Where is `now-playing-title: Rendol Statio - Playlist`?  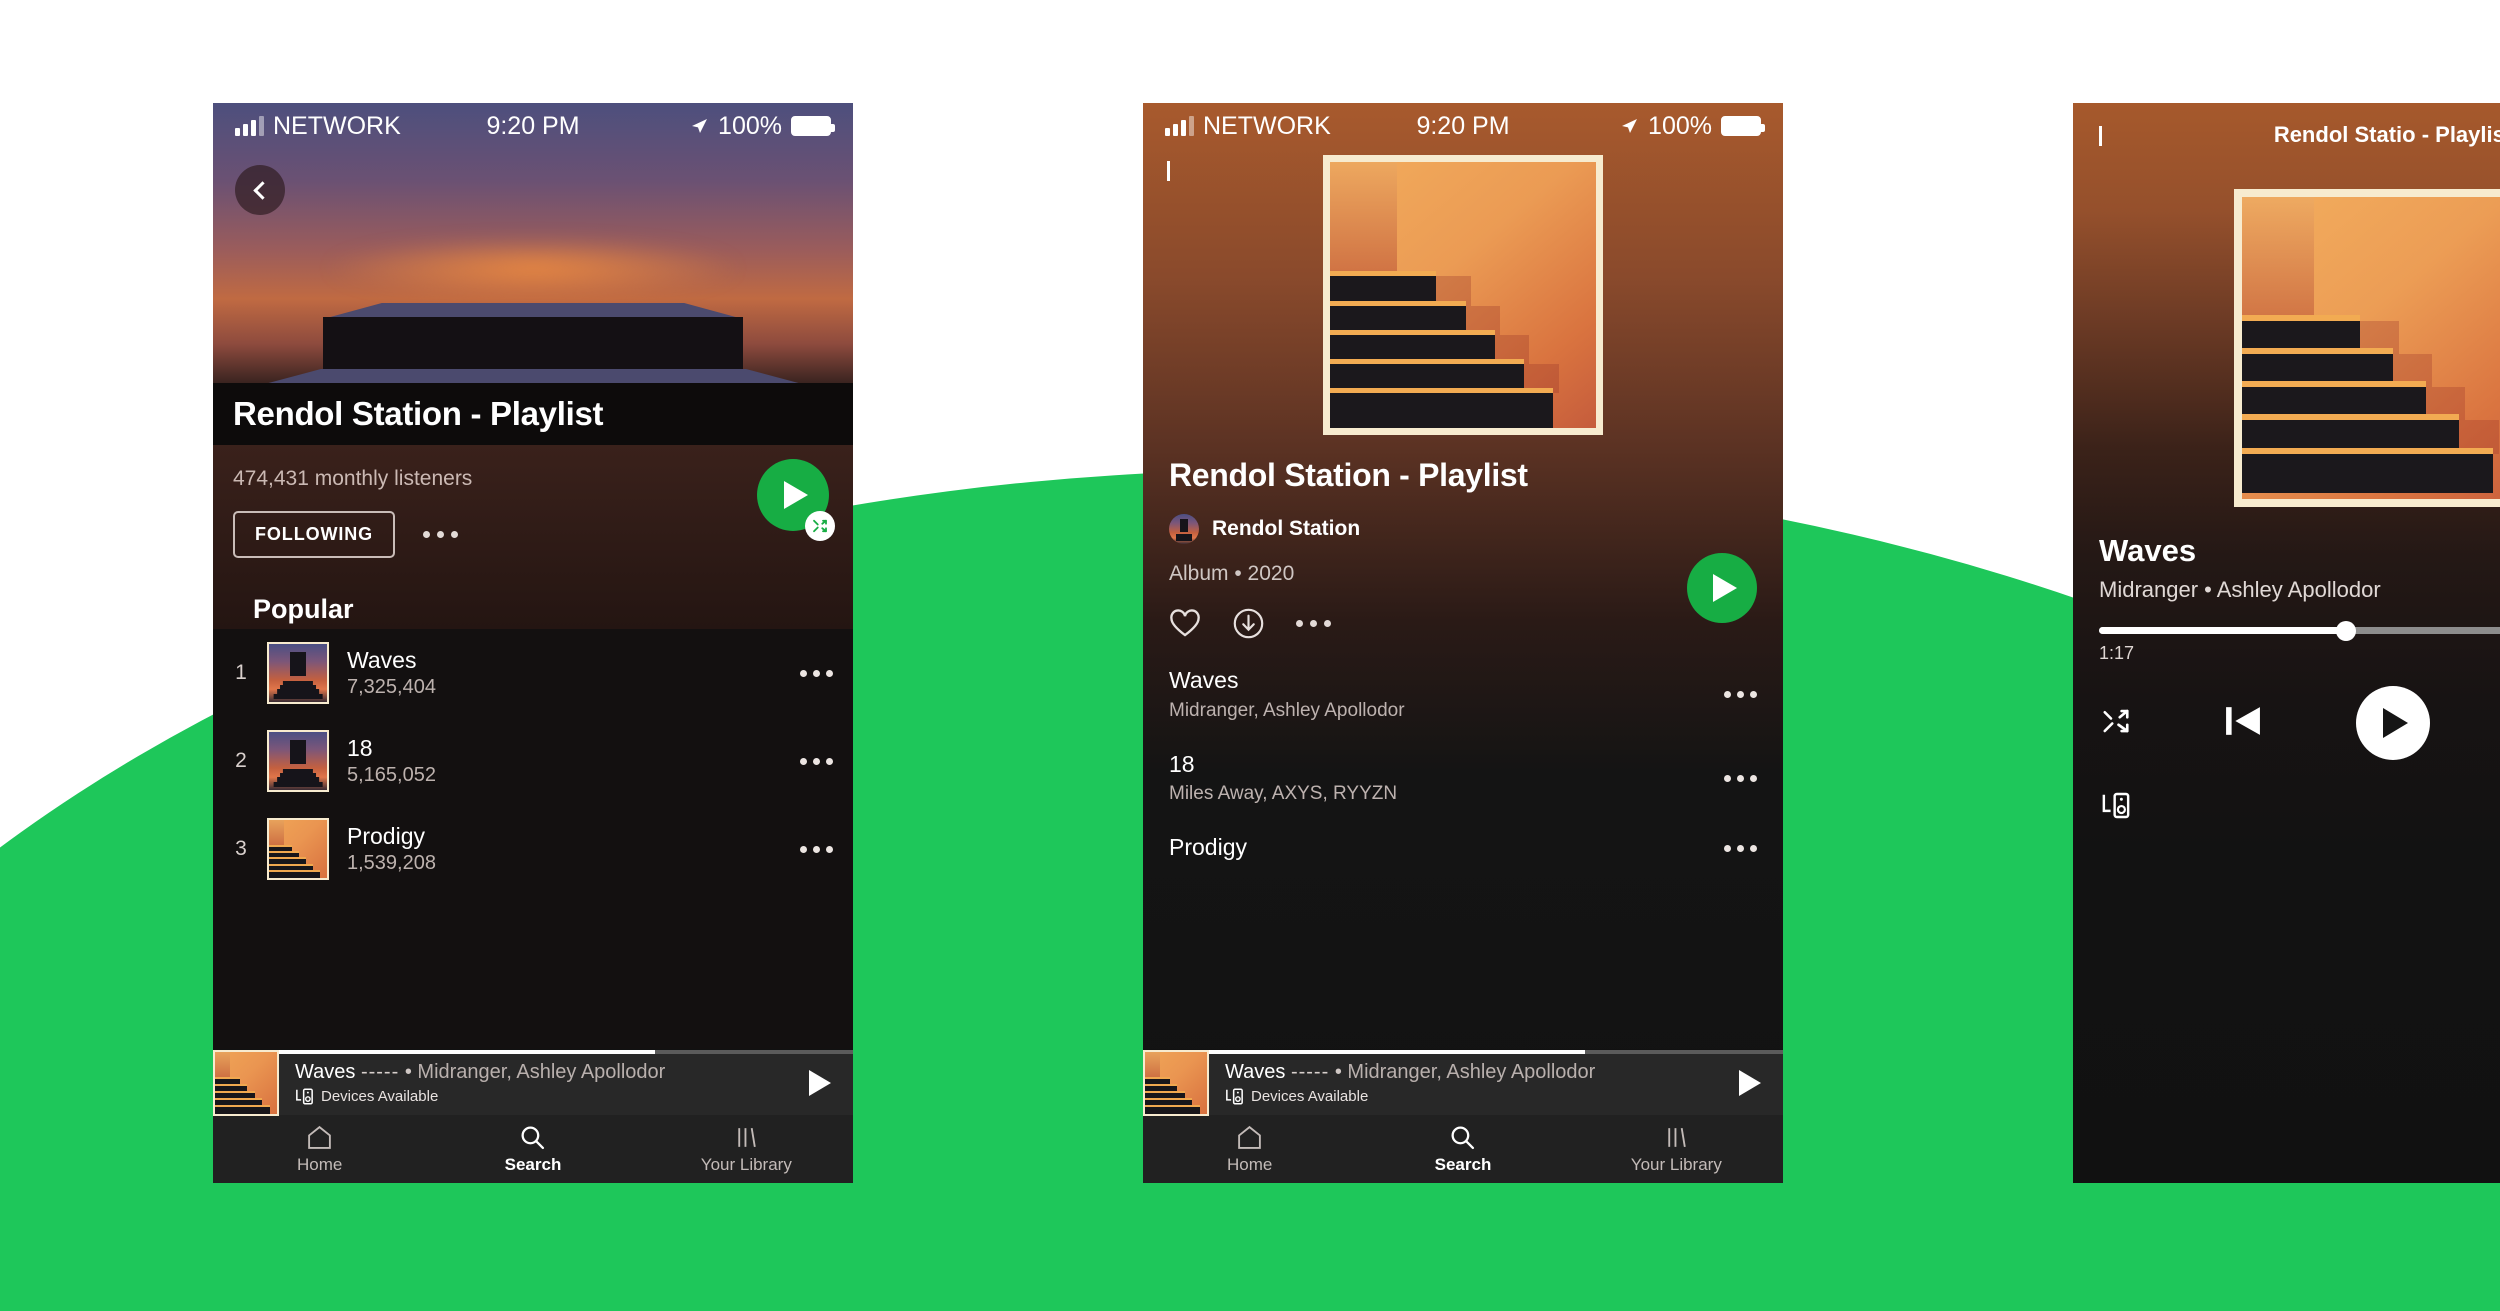 now-playing-title: Rendol Statio - Playlist is located at coordinates (2386, 134).